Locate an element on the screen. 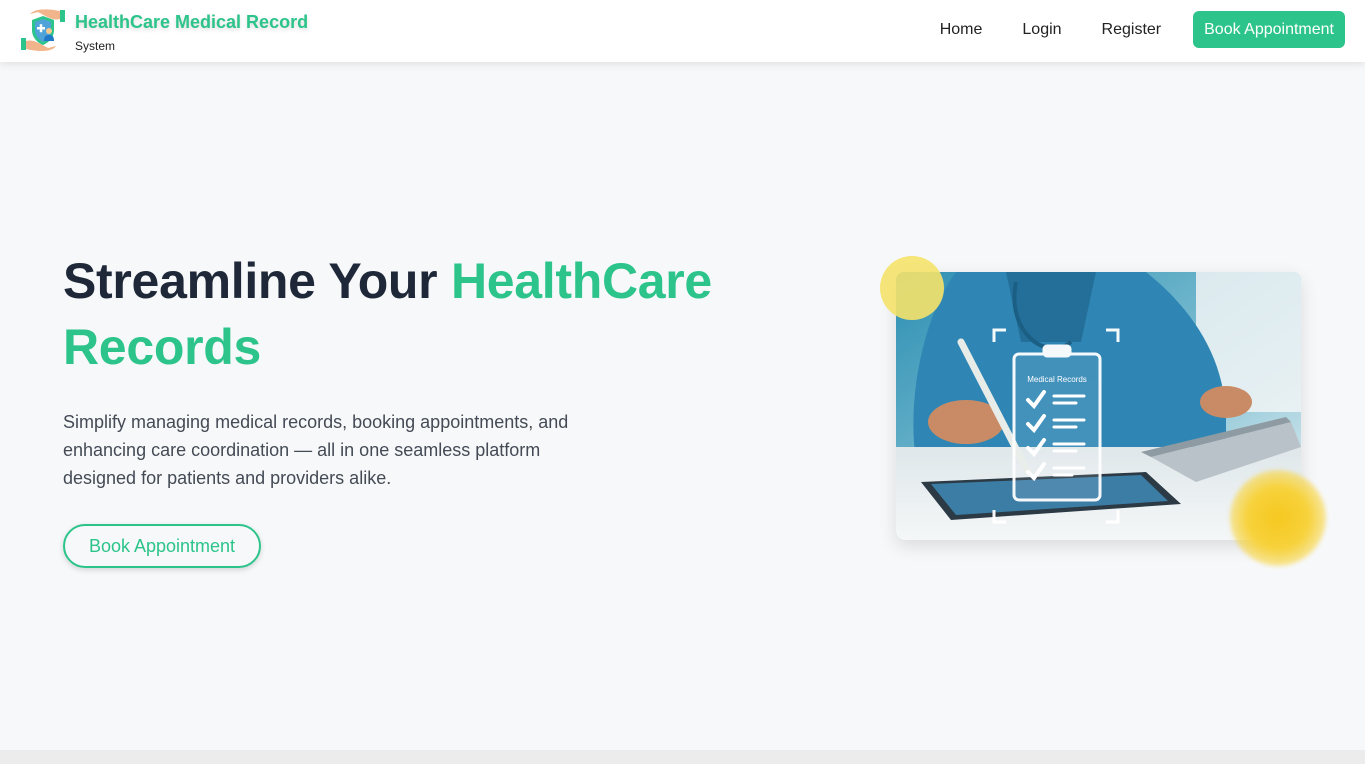  nav-home-link: Home is located at coordinates (961, 30).